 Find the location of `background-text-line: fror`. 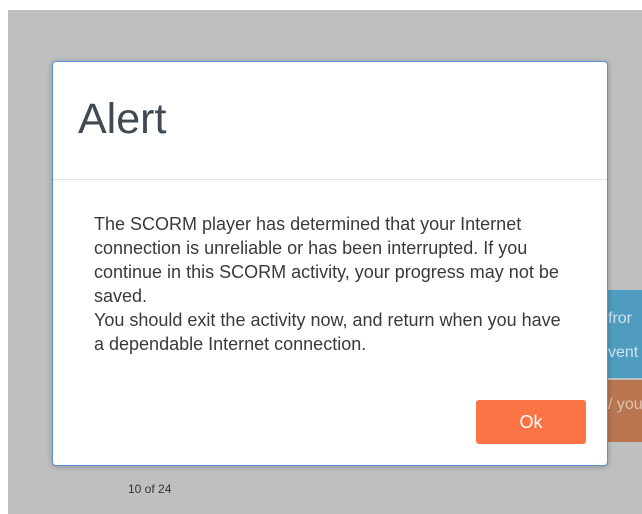

background-text-line: fror is located at coordinates (620, 318).